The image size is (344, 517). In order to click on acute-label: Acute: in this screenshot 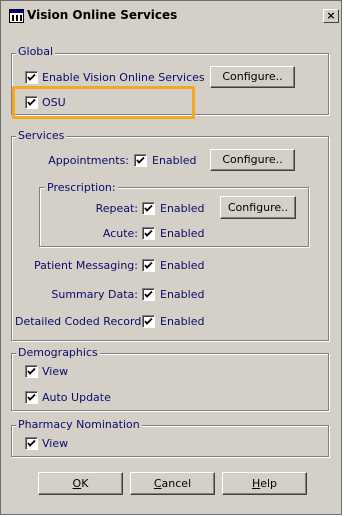, I will do `click(120, 233)`.